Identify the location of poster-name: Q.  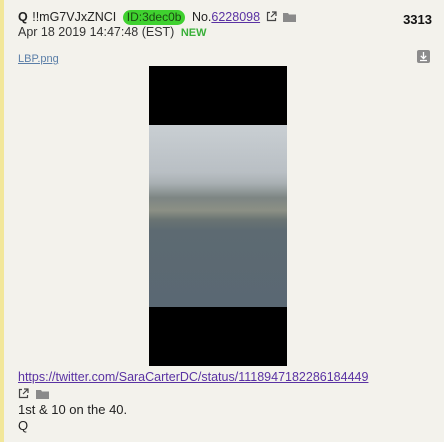
(23, 17).